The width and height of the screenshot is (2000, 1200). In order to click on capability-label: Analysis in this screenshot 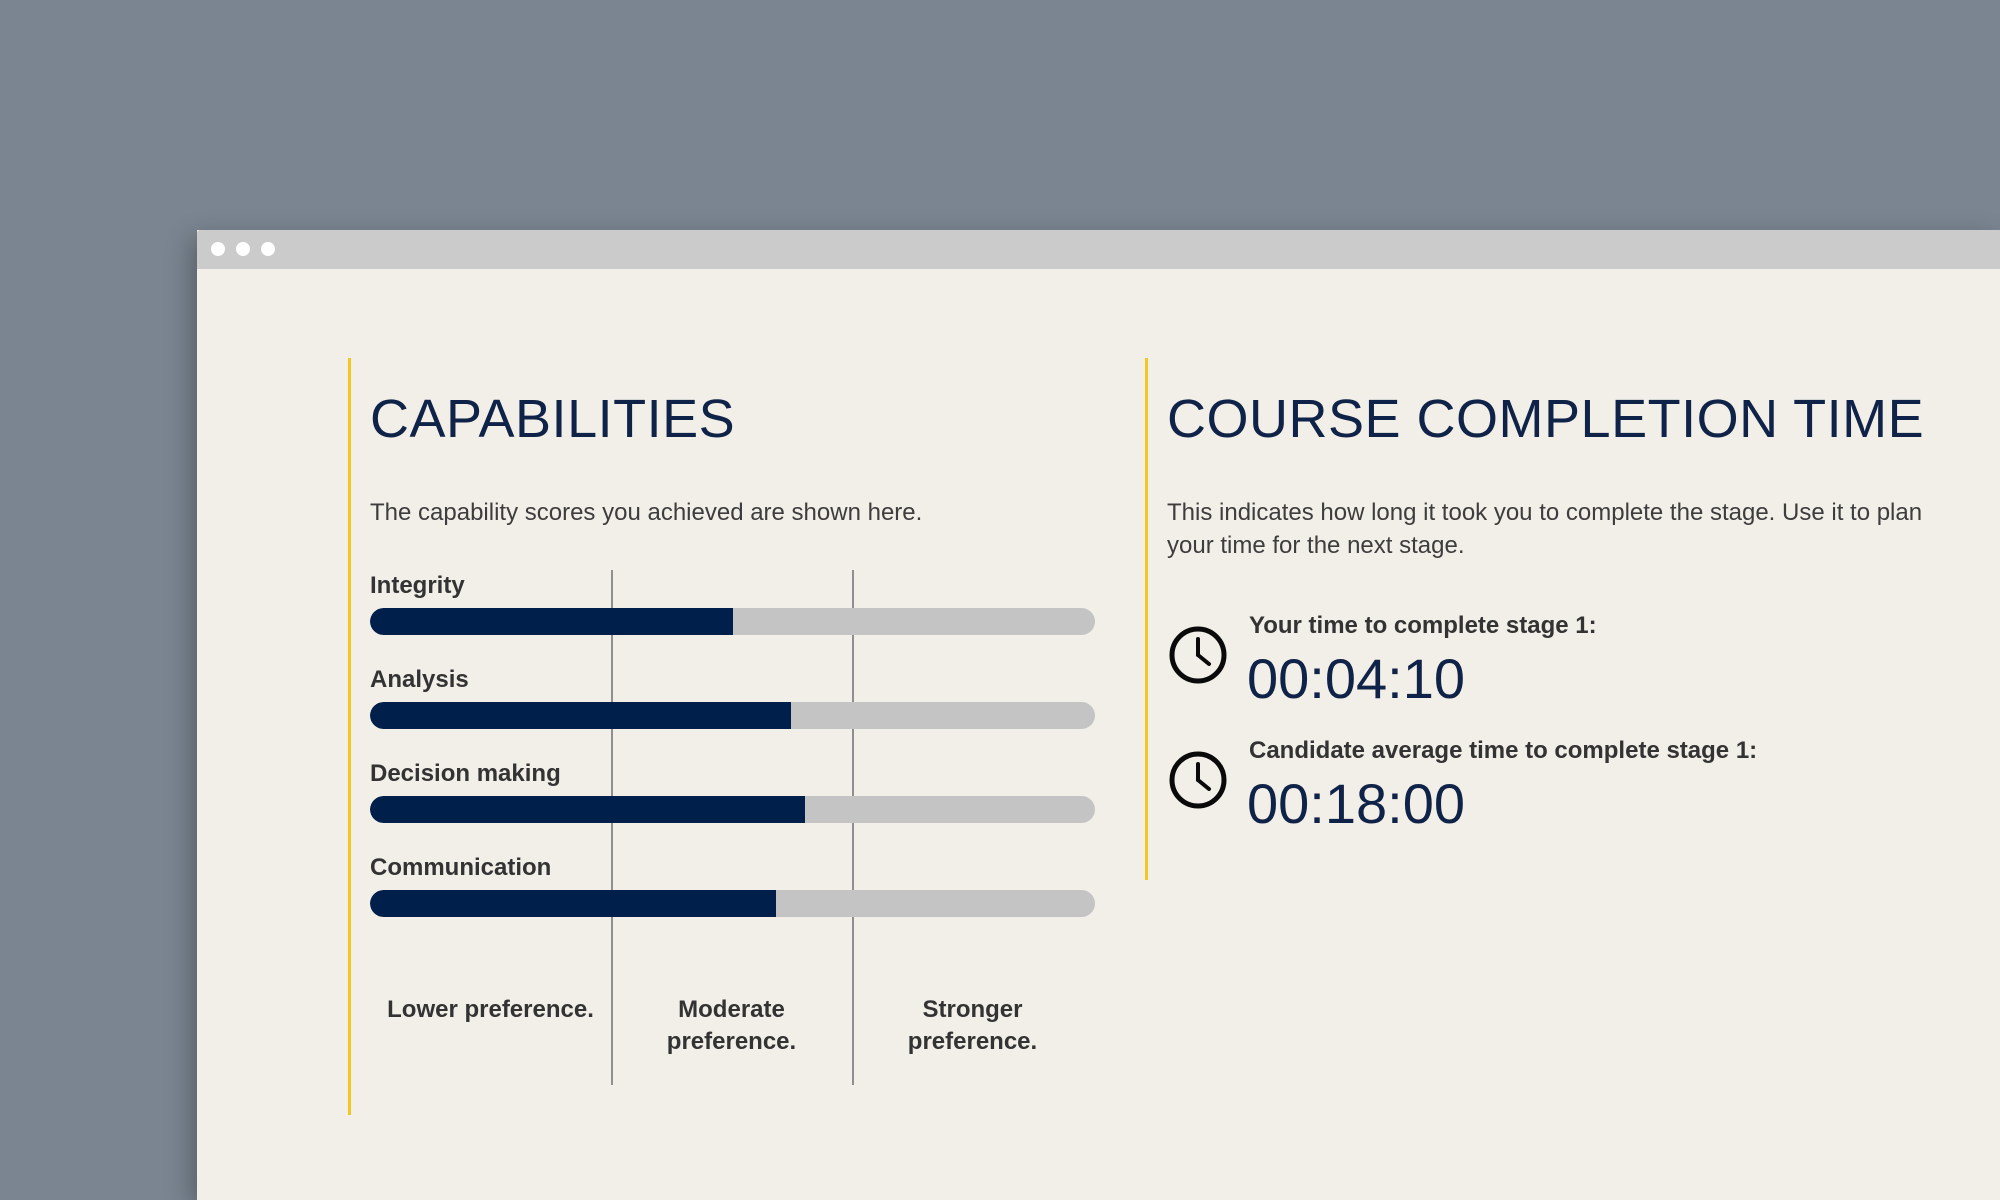, I will do `click(419, 679)`.